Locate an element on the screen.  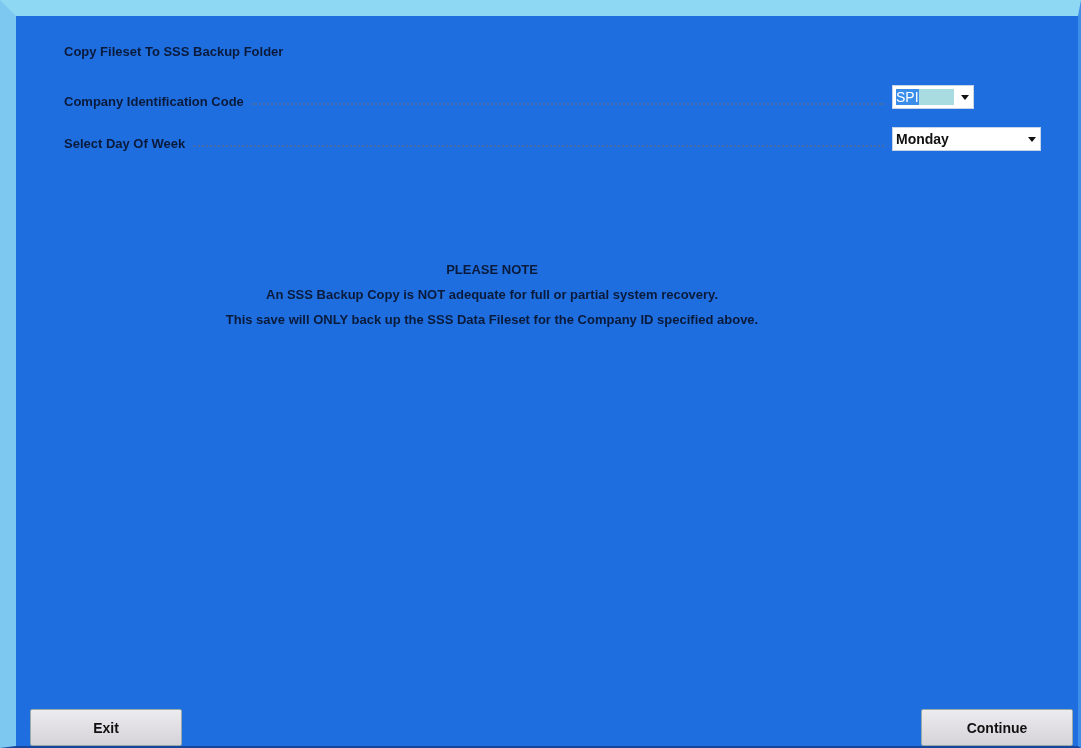
note-text: This save will ONLY back up the SSS Data Fileset for the Company ID specified above. is located at coordinates (492, 319).